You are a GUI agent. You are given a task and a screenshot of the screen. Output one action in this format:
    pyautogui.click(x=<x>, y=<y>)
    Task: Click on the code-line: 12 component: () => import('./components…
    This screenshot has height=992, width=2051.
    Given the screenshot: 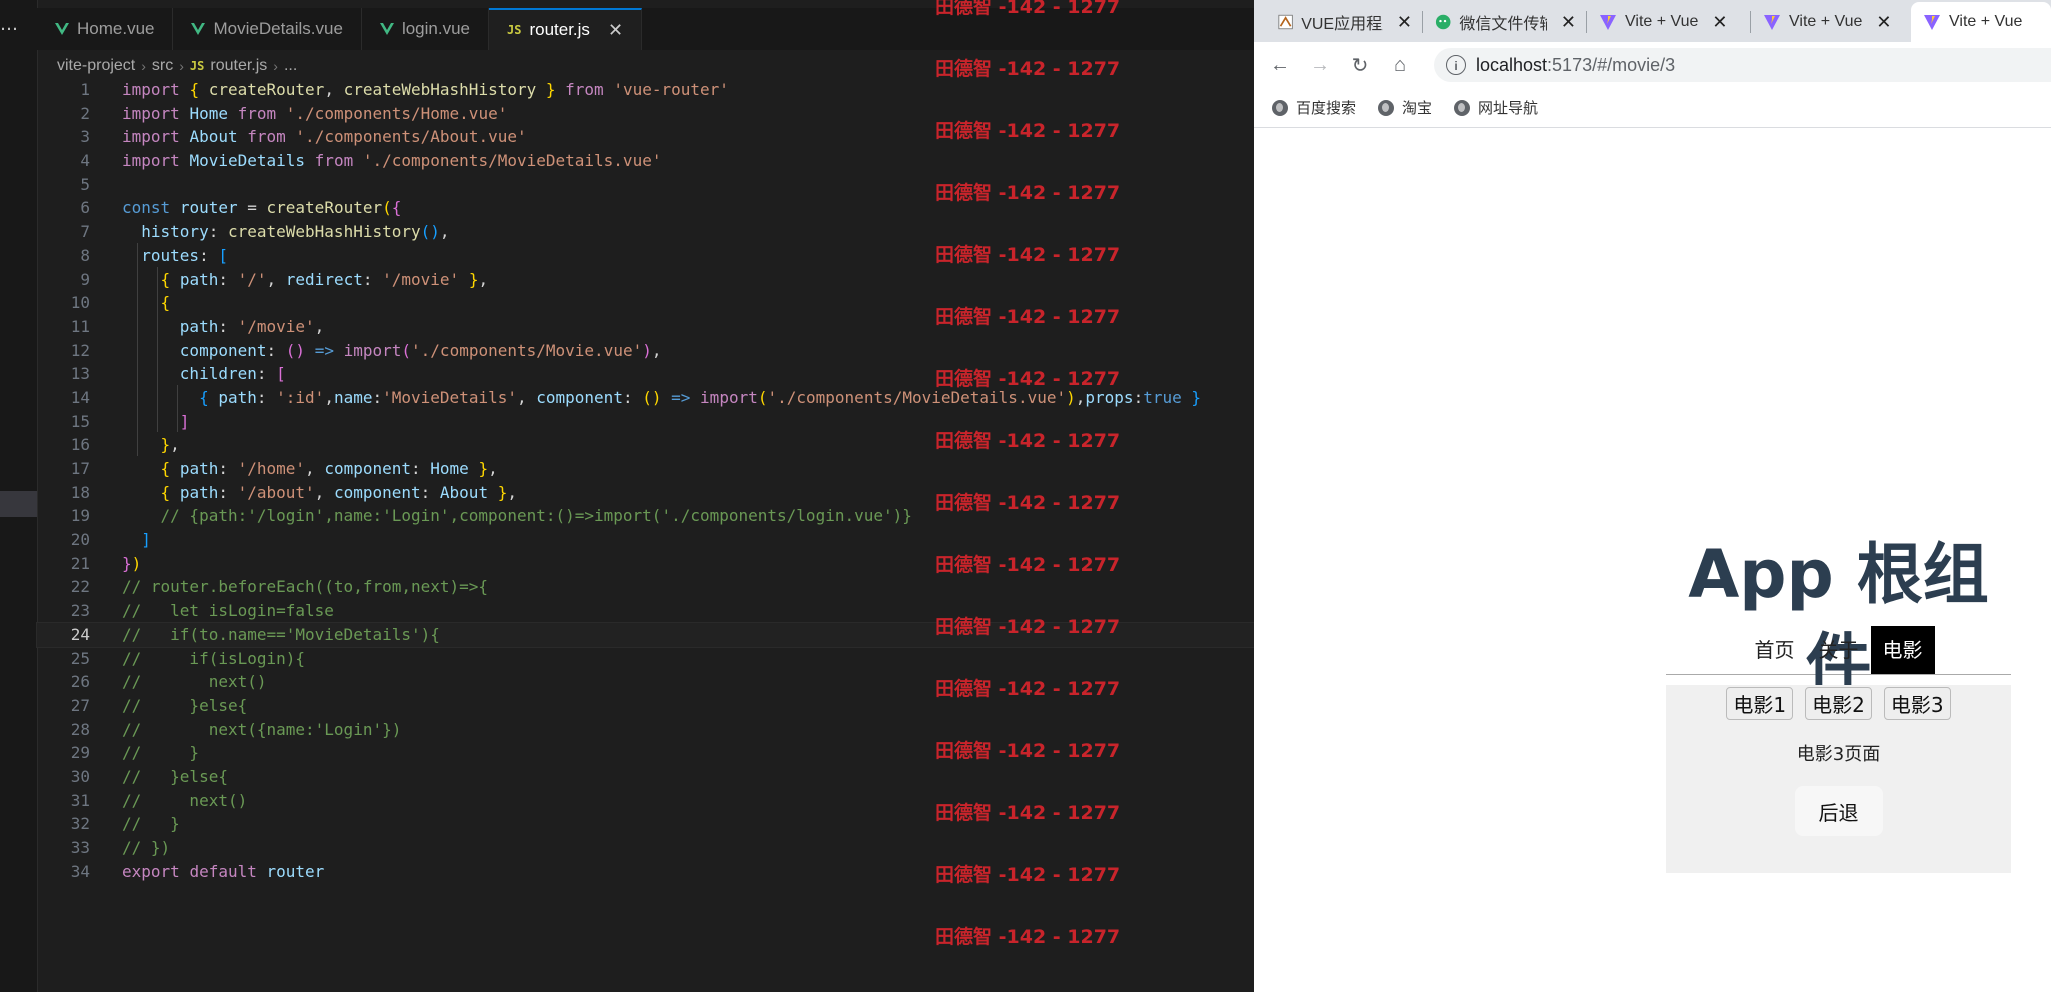 What is the action you would take?
    pyautogui.click(x=645, y=351)
    